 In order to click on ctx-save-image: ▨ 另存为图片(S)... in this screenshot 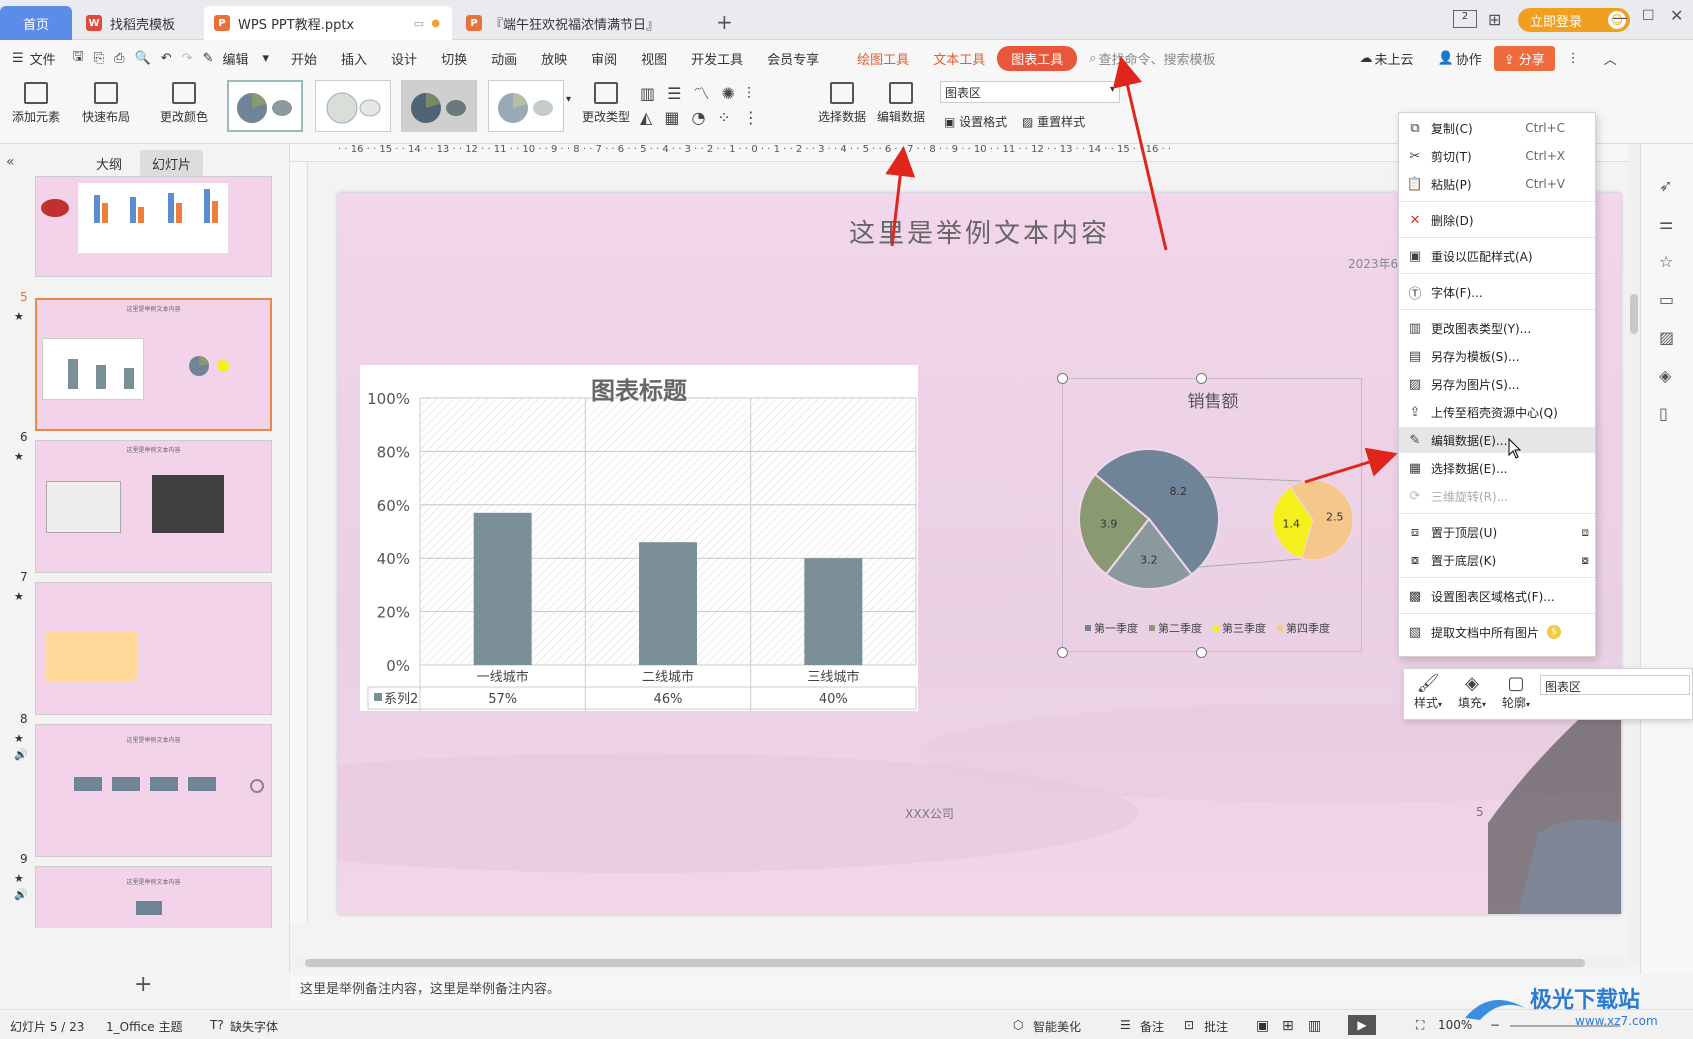, I will do `click(1497, 384)`.